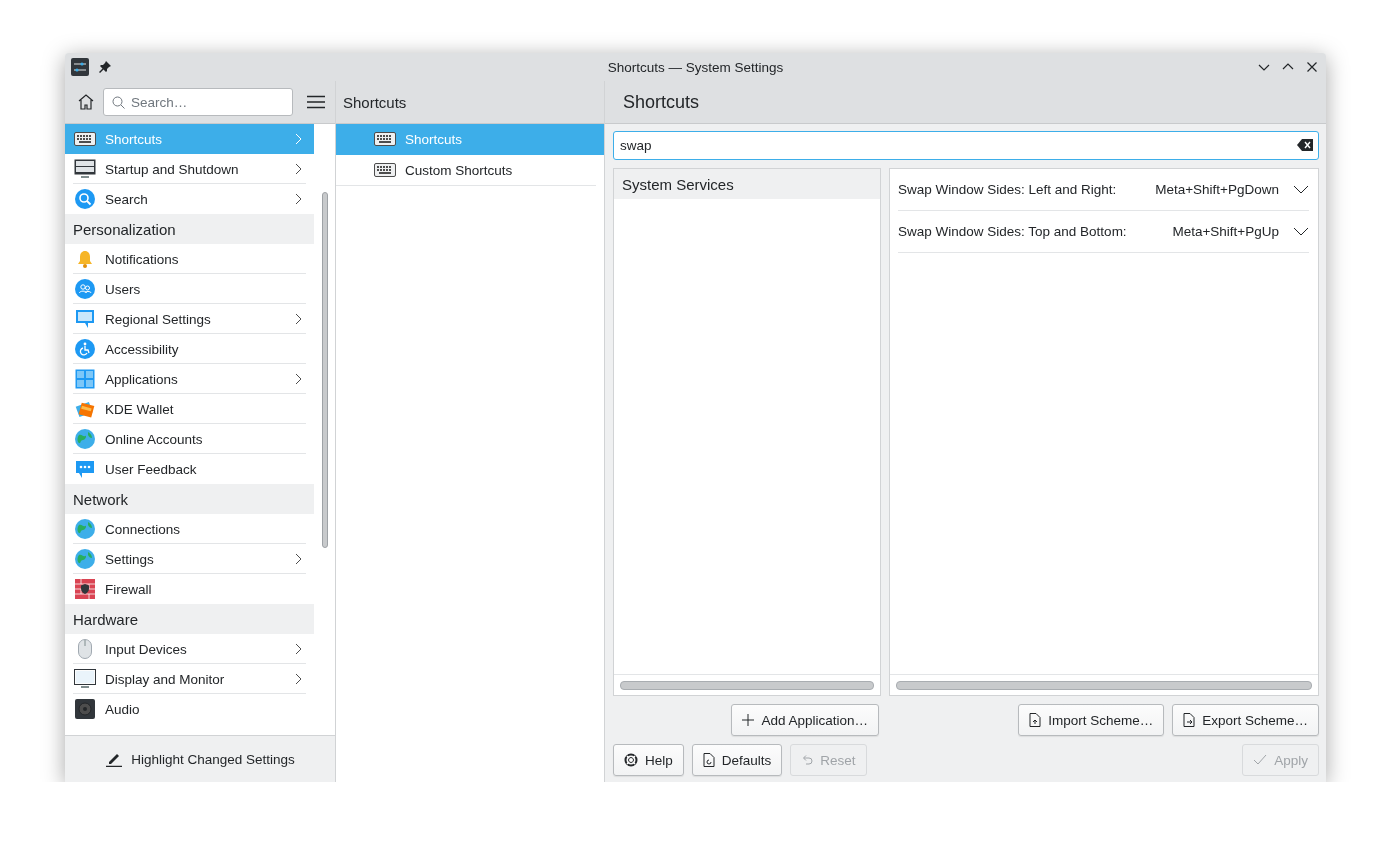 This screenshot has height=859, width=1391. What do you see at coordinates (1312, 67) in the screenshot?
I see `close-icon` at bounding box center [1312, 67].